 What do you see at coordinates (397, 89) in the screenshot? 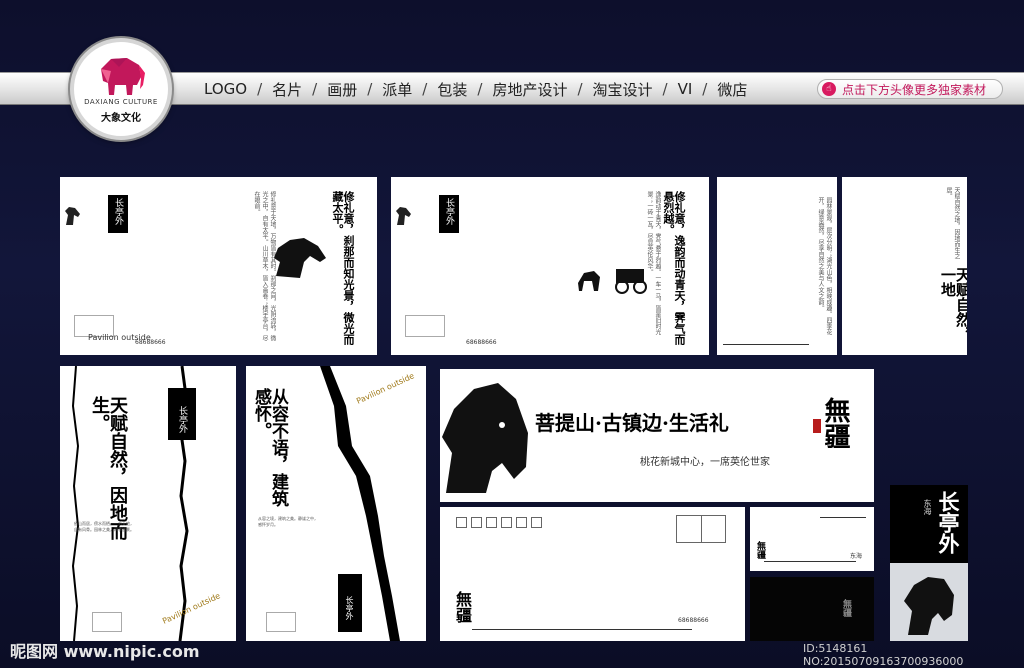
I see `nav-item-flyer: 派单` at bounding box center [397, 89].